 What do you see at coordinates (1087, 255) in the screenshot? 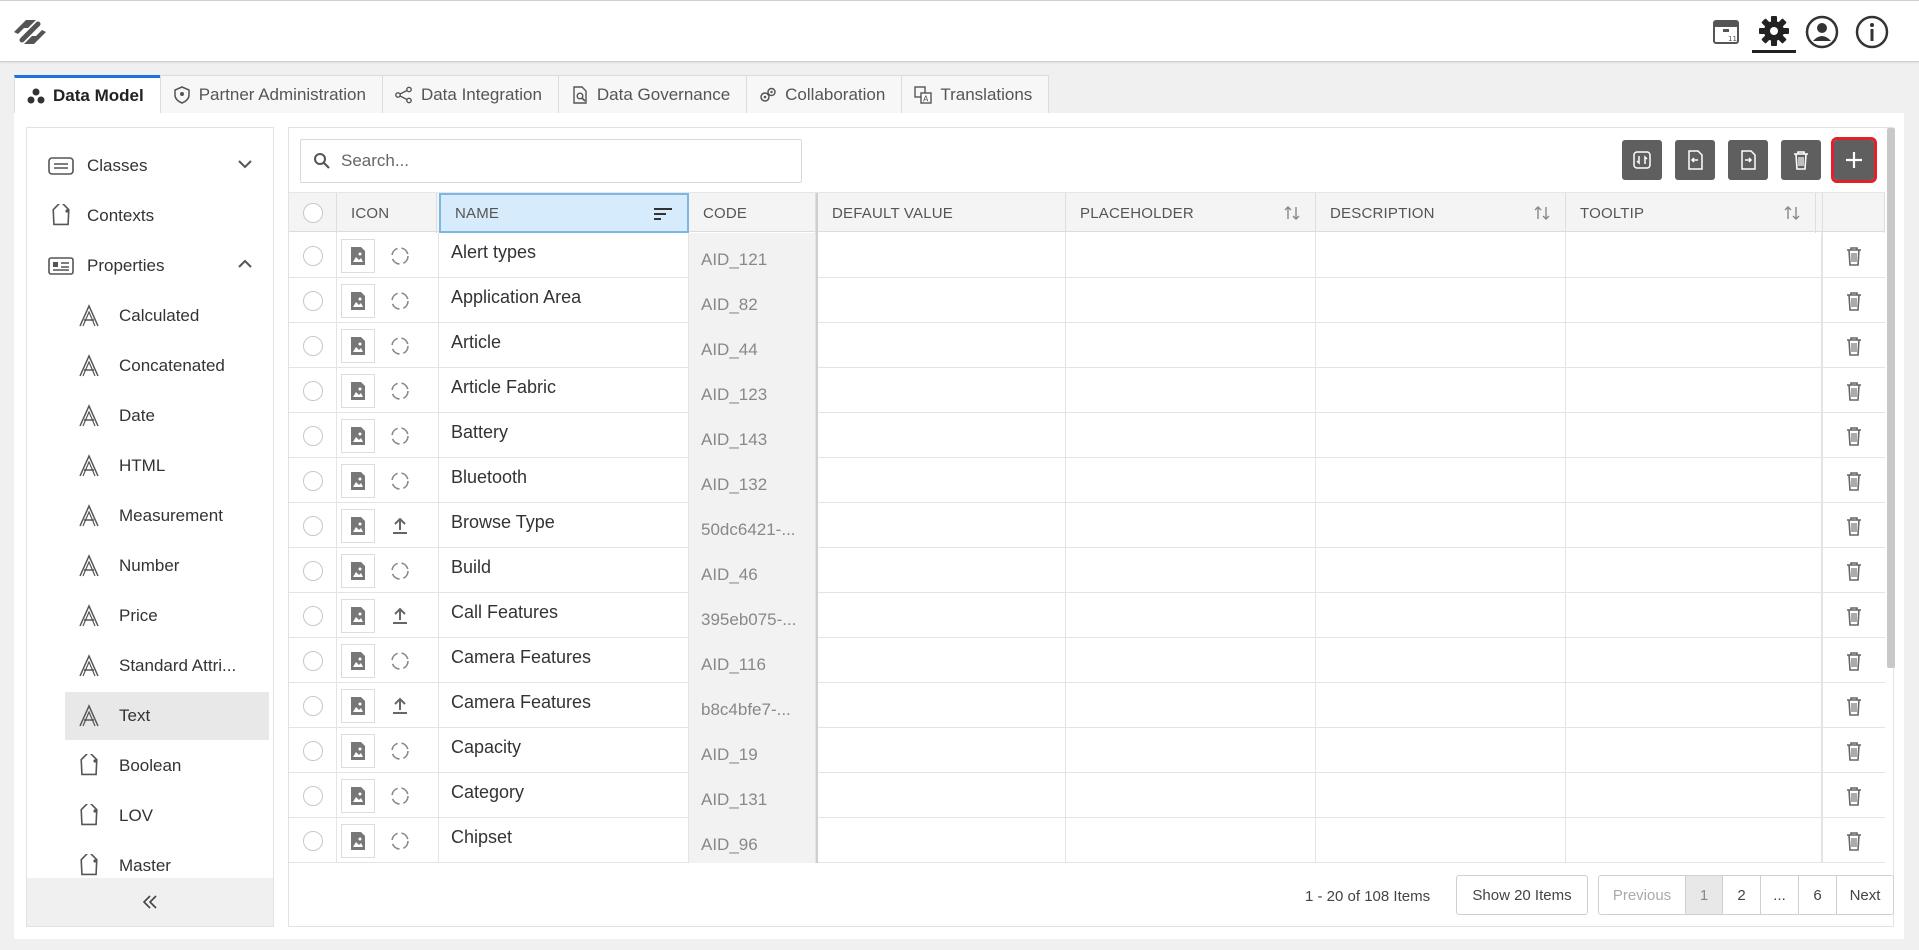
I see `table-row: Alert types AID_121` at bounding box center [1087, 255].